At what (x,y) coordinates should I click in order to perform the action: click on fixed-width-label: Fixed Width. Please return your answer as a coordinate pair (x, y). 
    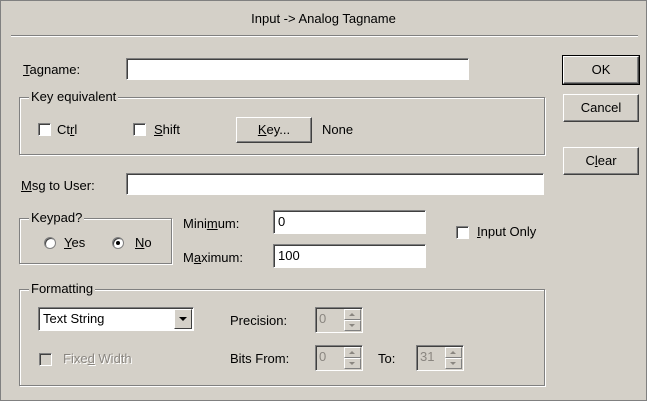
    Looking at the image, I should click on (97, 358).